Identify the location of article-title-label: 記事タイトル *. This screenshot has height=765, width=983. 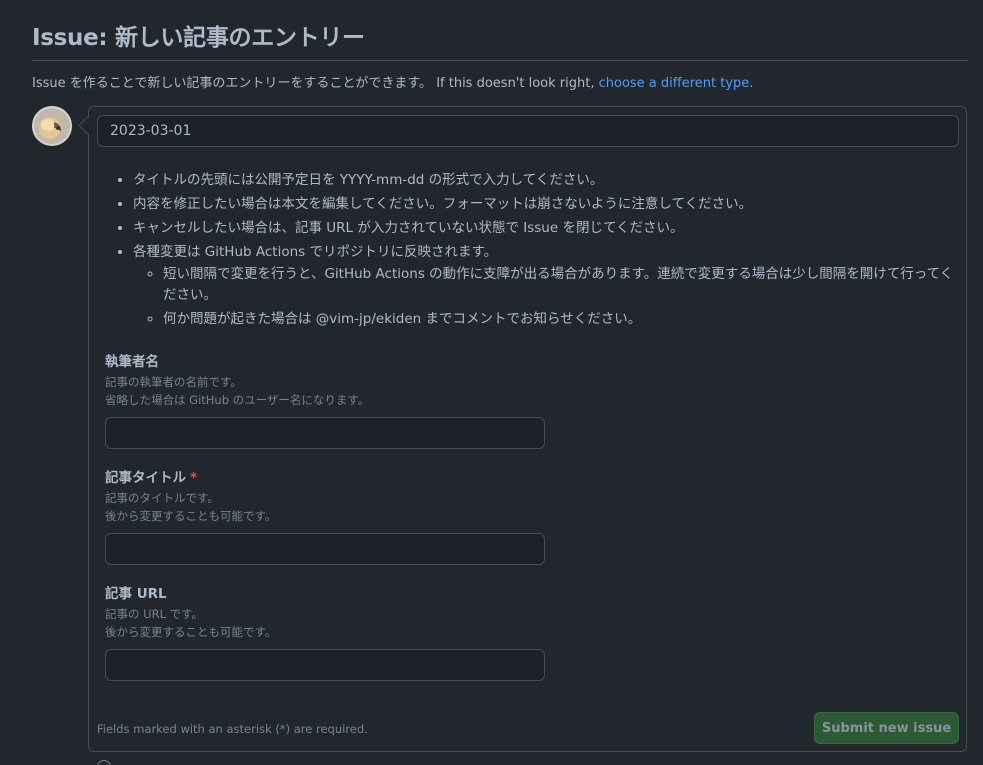
(151, 476).